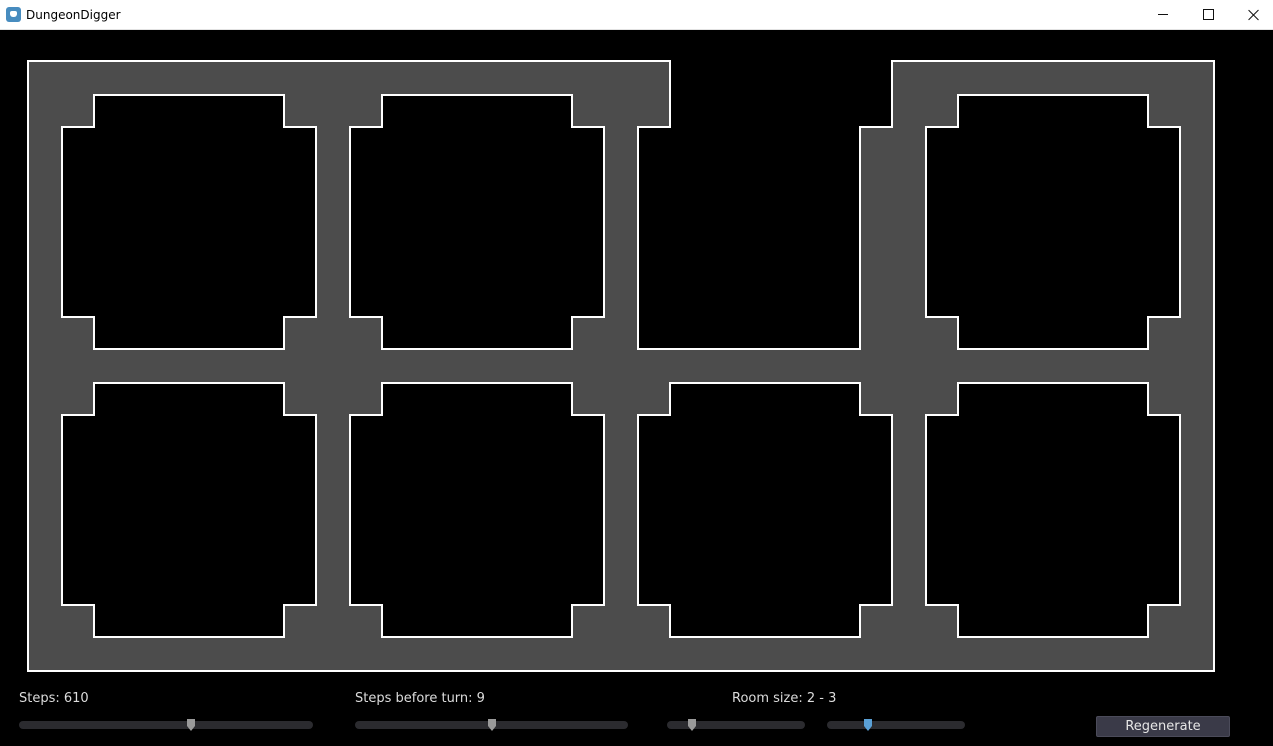  I want to click on regenerate-button: Regenerate, so click(1163, 726).